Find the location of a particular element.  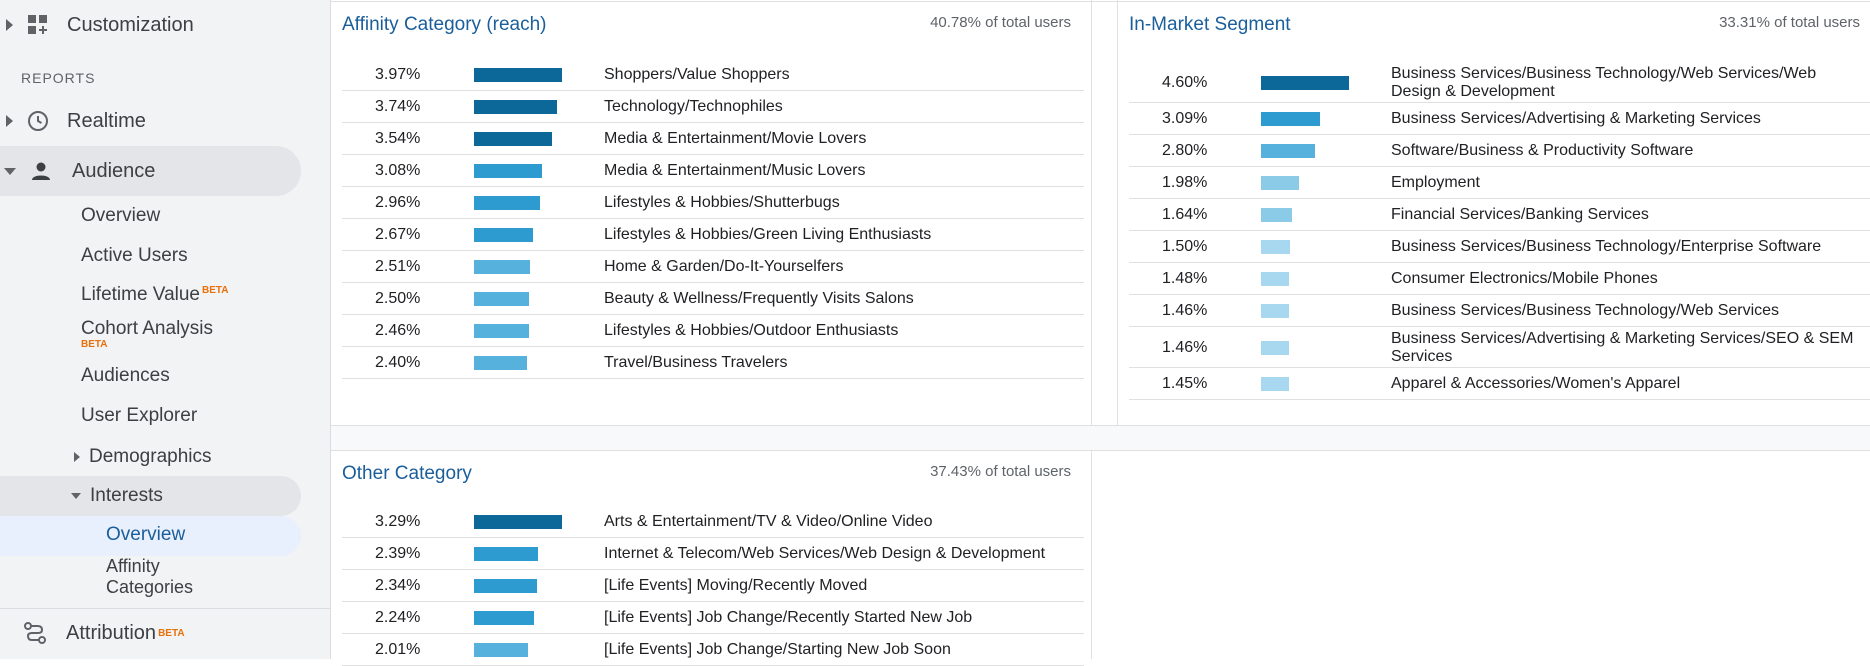

percent-value: 2.39% is located at coordinates (398, 553).